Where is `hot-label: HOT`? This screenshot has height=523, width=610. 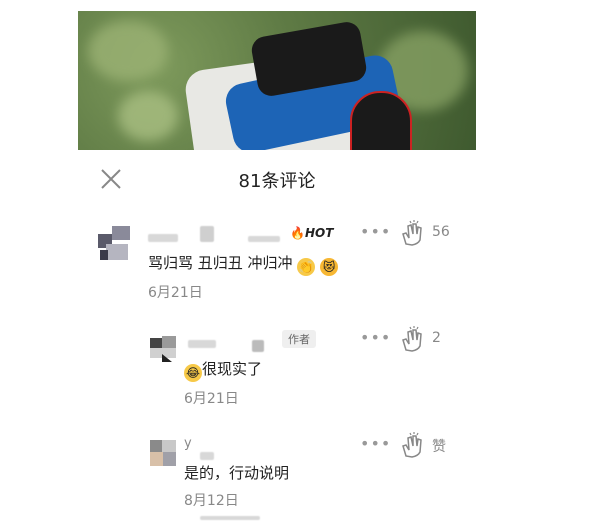 hot-label: HOT is located at coordinates (319, 233).